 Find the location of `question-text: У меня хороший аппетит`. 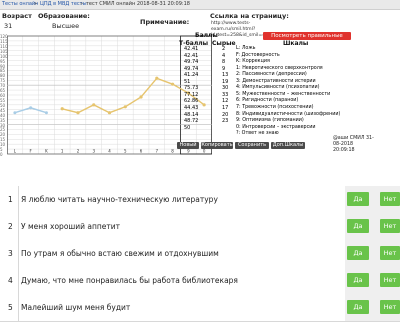

question-text: У меня хороший аппетит is located at coordinates (71, 226).